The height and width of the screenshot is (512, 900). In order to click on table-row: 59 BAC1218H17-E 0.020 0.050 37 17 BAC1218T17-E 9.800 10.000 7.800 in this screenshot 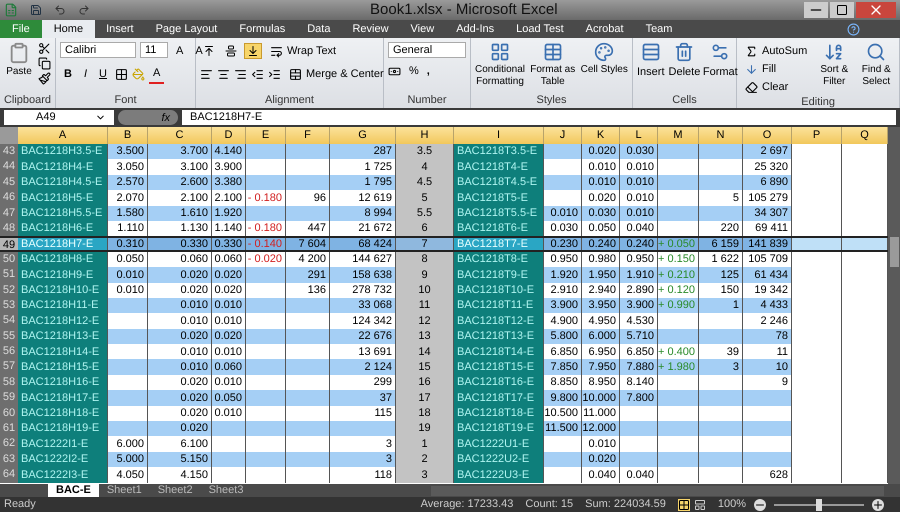, I will do `click(444, 398)`.